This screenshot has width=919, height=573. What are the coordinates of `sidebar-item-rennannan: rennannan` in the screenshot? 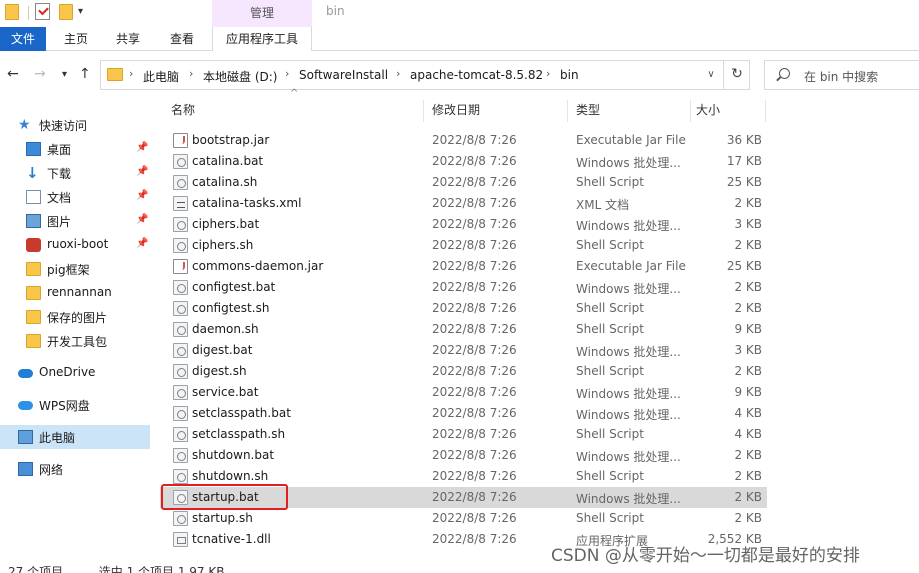 It's located at (75, 293).